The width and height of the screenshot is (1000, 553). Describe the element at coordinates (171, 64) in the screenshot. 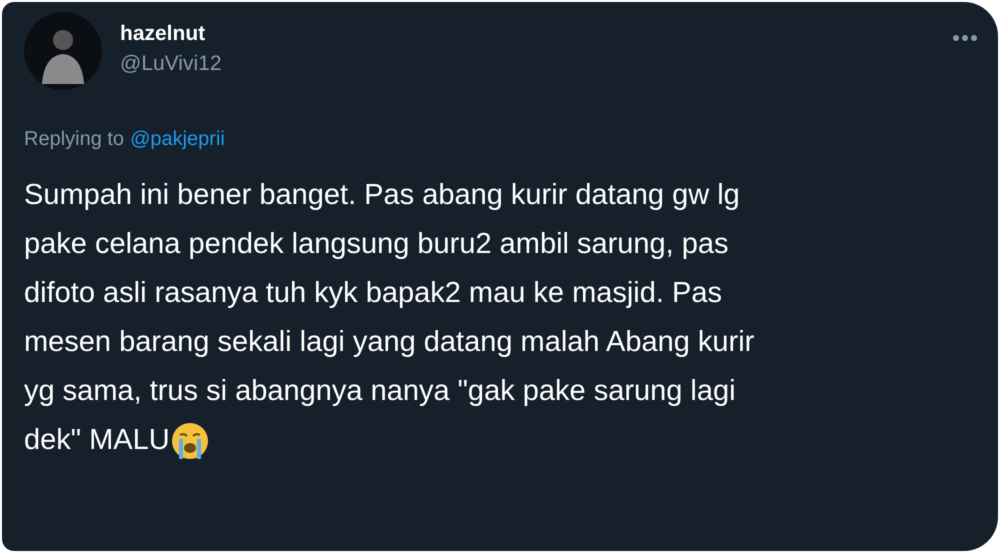

I see `user-handle: @LuVivi12` at that location.